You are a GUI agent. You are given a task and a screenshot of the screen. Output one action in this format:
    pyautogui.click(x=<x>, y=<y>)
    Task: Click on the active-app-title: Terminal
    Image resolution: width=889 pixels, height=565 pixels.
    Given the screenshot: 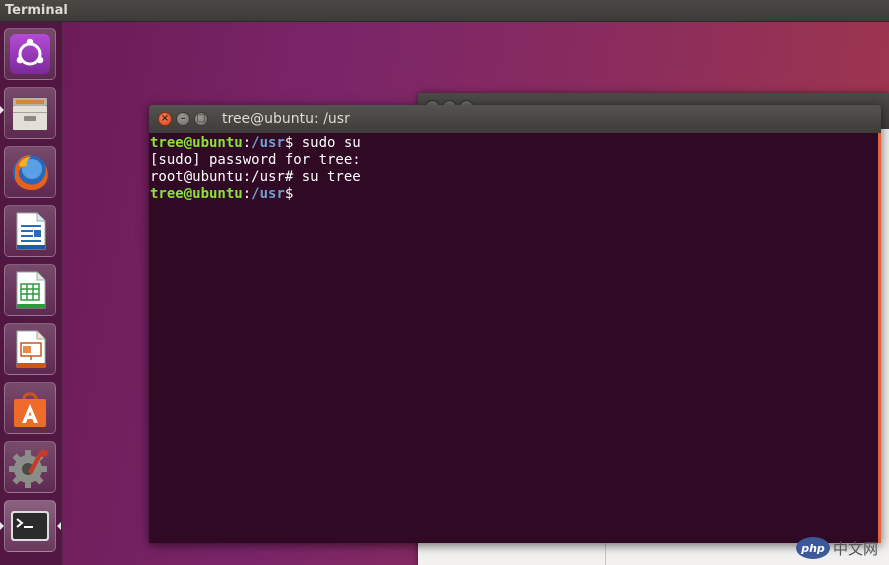 What is the action you would take?
    pyautogui.click(x=36, y=10)
    